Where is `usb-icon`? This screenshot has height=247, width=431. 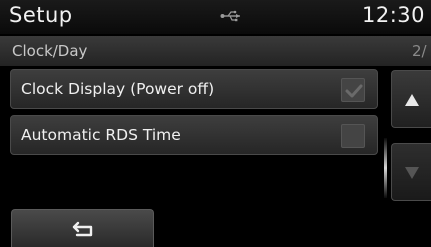 usb-icon is located at coordinates (231, 15).